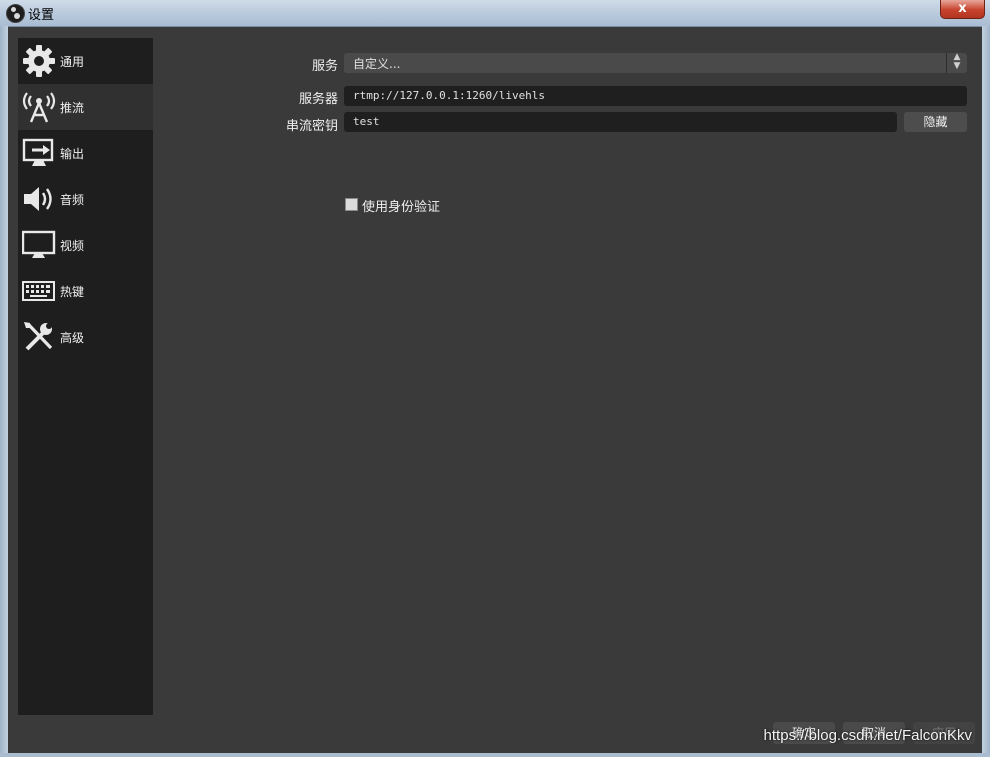  I want to click on window-title: 设置, so click(41, 15).